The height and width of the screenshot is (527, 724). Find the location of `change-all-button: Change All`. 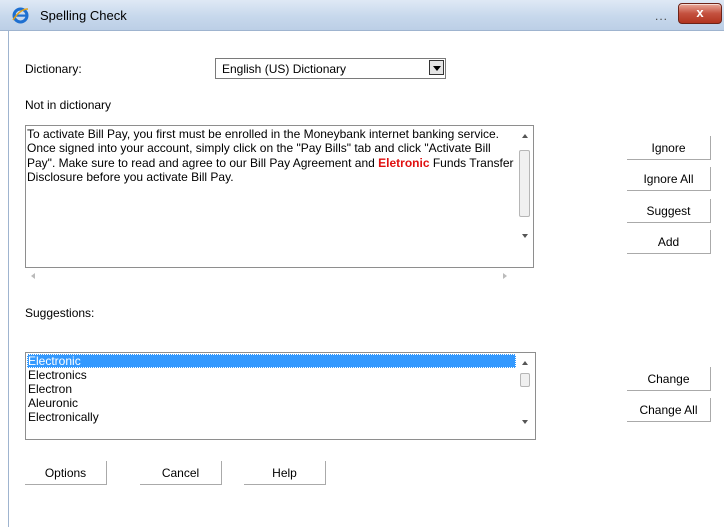

change-all-button: Change All is located at coordinates (669, 410).